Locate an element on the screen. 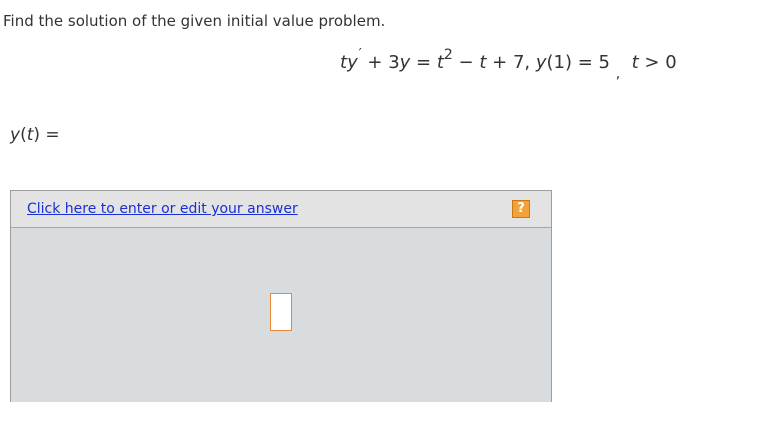  answer-open: ( is located at coordinates (23, 135).